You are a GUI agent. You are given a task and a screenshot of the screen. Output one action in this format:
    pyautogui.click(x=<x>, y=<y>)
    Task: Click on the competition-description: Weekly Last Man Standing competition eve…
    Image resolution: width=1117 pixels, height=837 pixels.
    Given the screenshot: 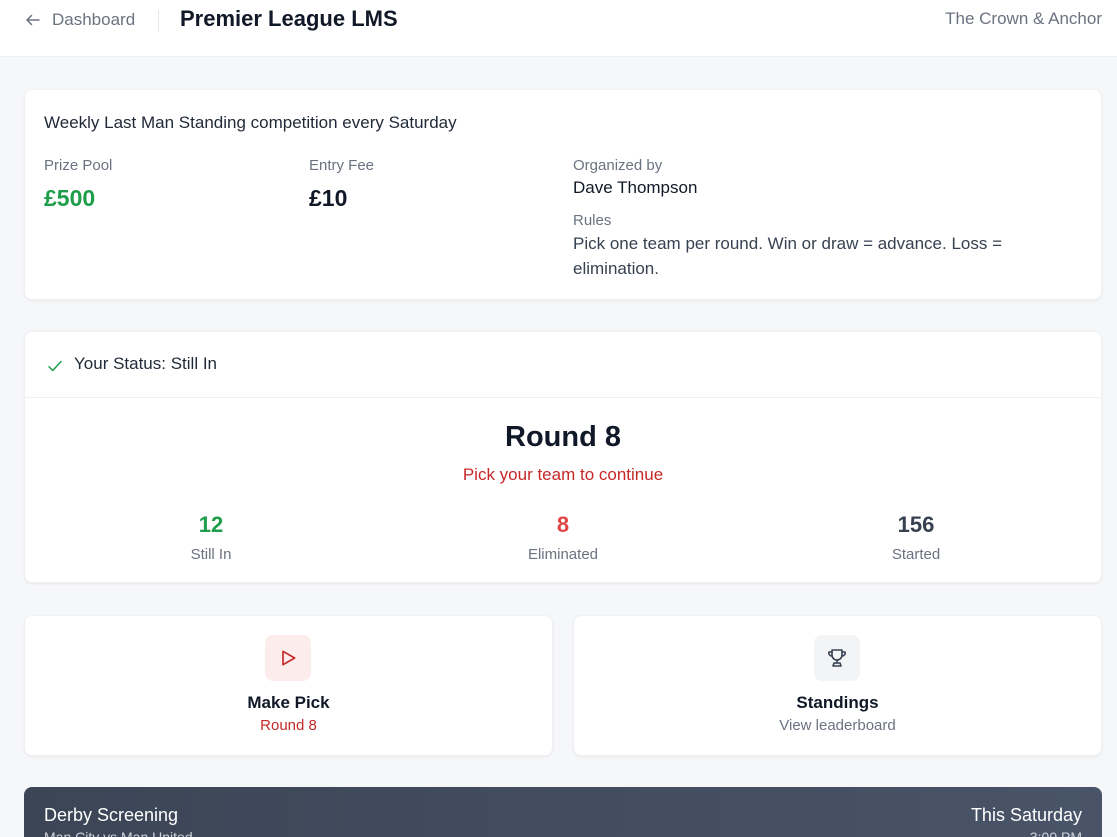 What is the action you would take?
    pyautogui.click(x=250, y=122)
    